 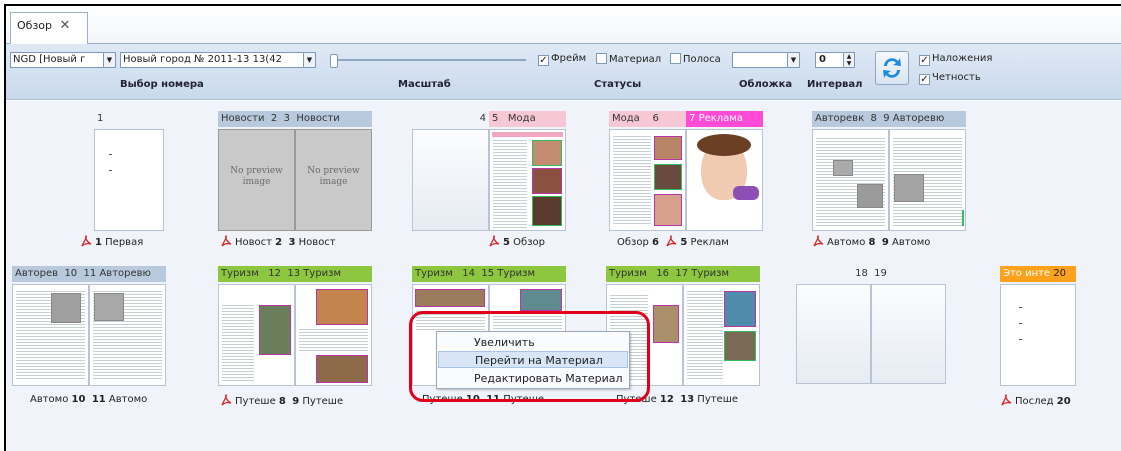 I want to click on annotation-highlight, so click(x=529, y=356).